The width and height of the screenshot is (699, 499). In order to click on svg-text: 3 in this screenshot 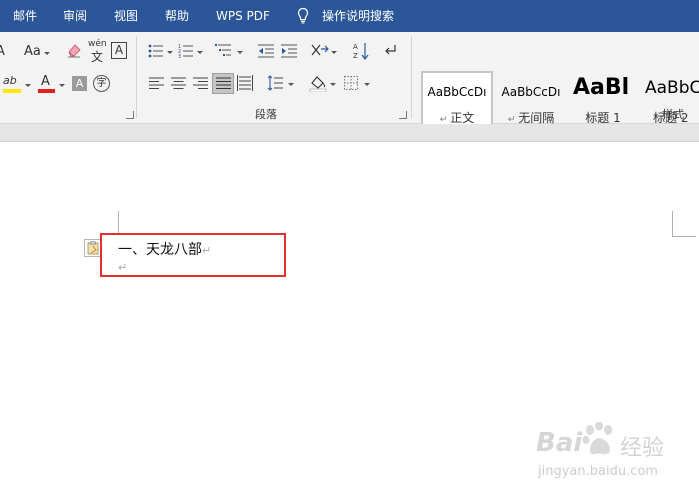, I will do `click(179, 56)`.